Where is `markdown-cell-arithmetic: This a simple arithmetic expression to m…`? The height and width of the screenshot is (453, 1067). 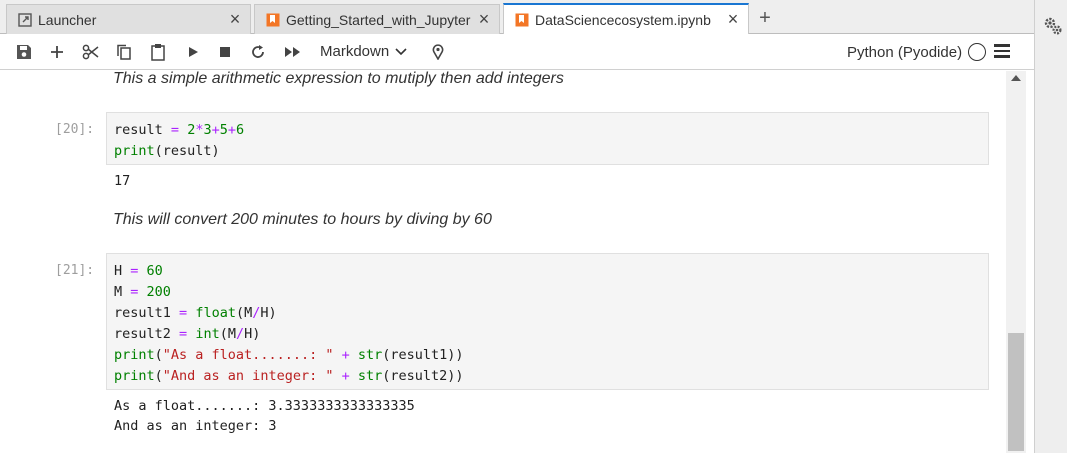
markdown-cell-arithmetic: This a simple arithmetic expression to m… is located at coordinates (338, 79).